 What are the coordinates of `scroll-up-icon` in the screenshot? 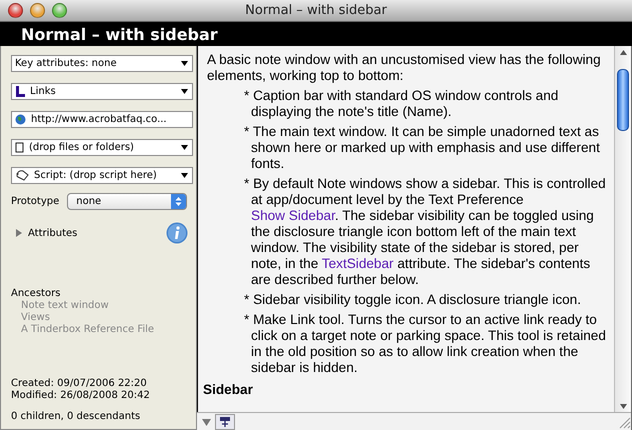 It's located at (623, 52).